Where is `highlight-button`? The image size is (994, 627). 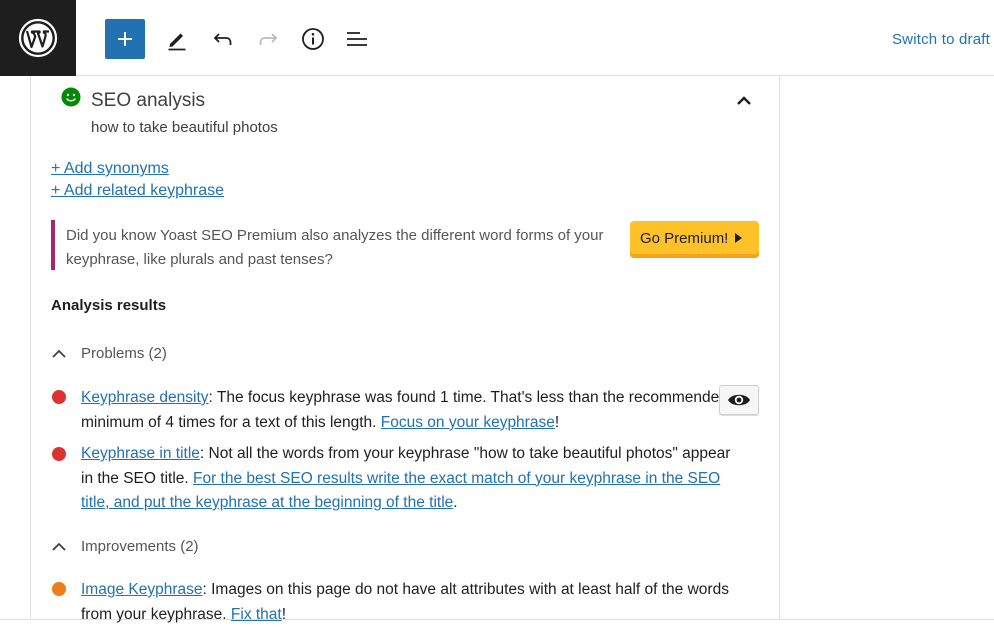 highlight-button is located at coordinates (739, 400).